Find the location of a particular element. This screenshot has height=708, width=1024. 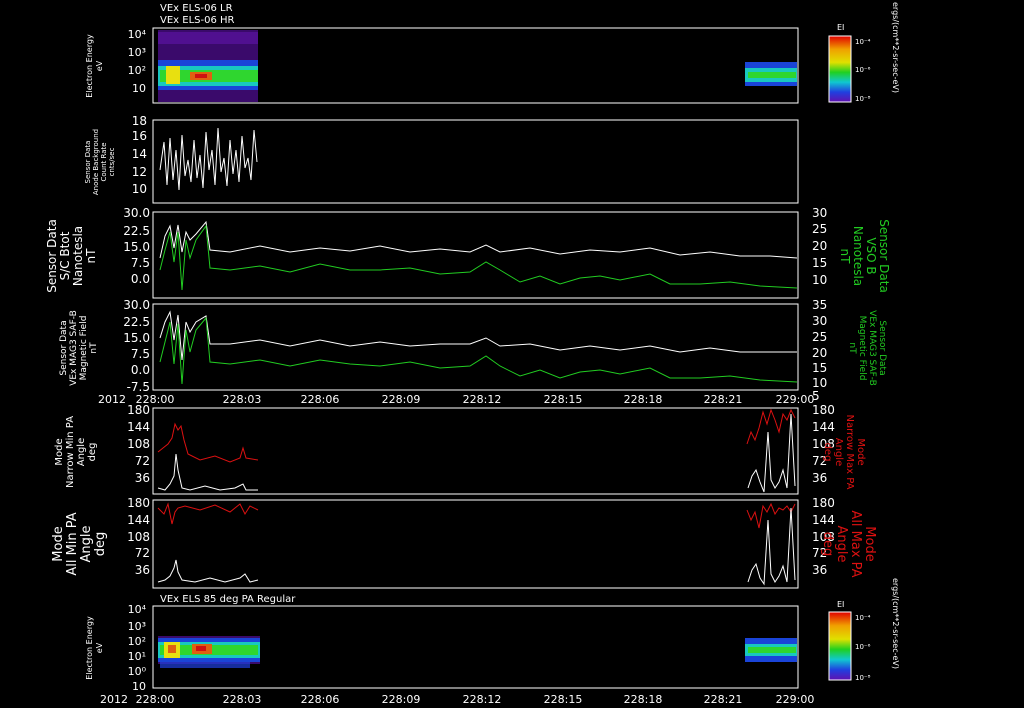

ytick-bg-2: 14 is located at coordinates (139, 154).